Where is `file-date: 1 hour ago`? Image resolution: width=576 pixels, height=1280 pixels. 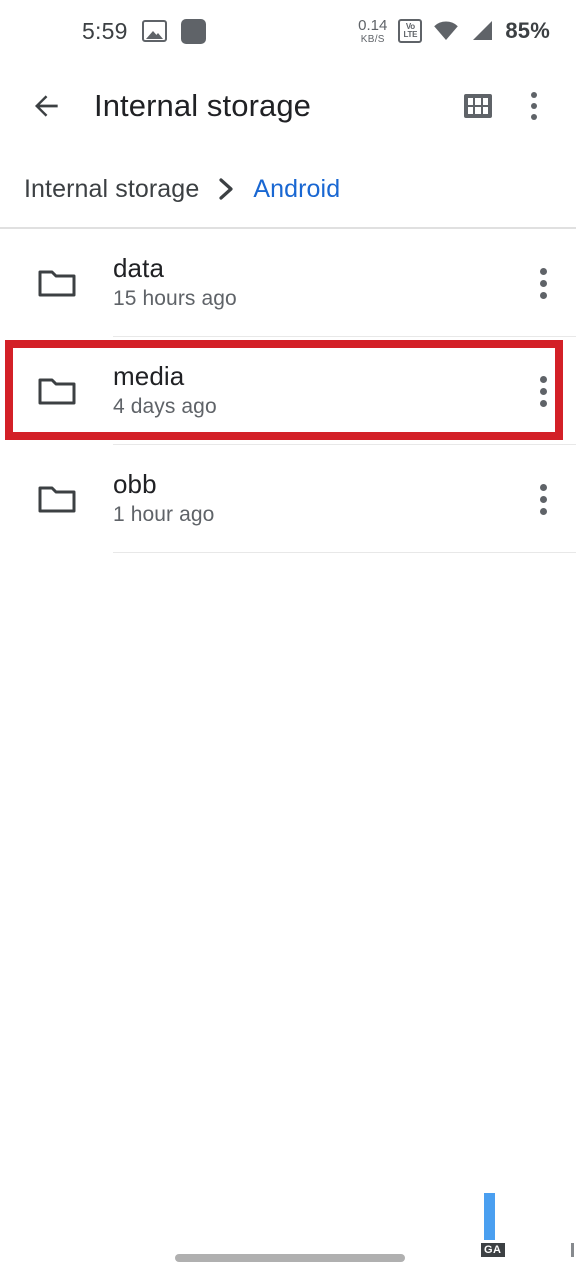
file-date: 1 hour ago is located at coordinates (164, 515).